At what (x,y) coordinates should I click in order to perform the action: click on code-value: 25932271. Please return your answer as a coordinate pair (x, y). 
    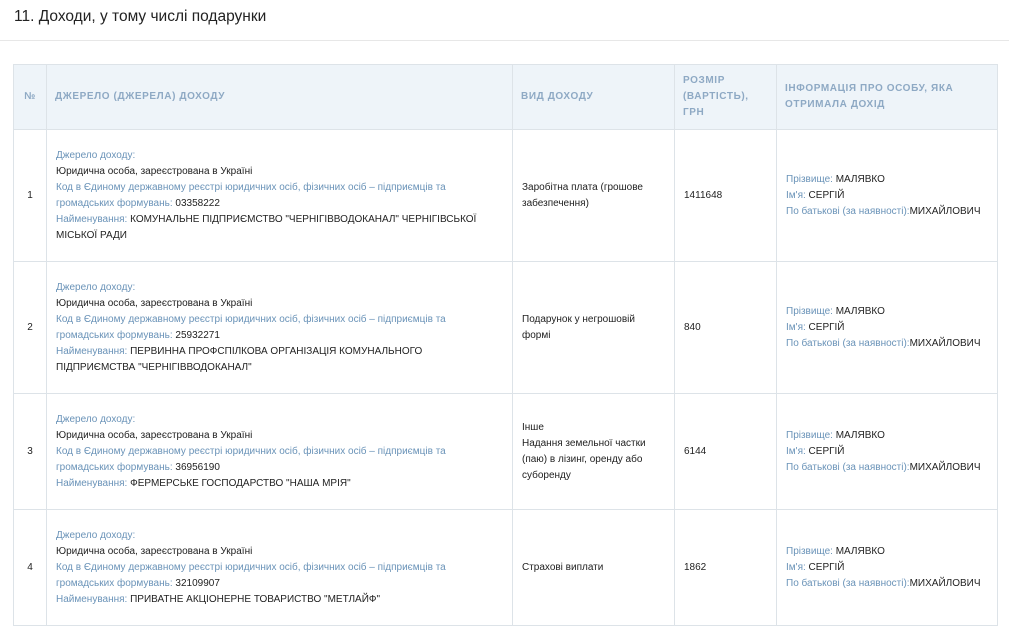
    Looking at the image, I should click on (197, 335).